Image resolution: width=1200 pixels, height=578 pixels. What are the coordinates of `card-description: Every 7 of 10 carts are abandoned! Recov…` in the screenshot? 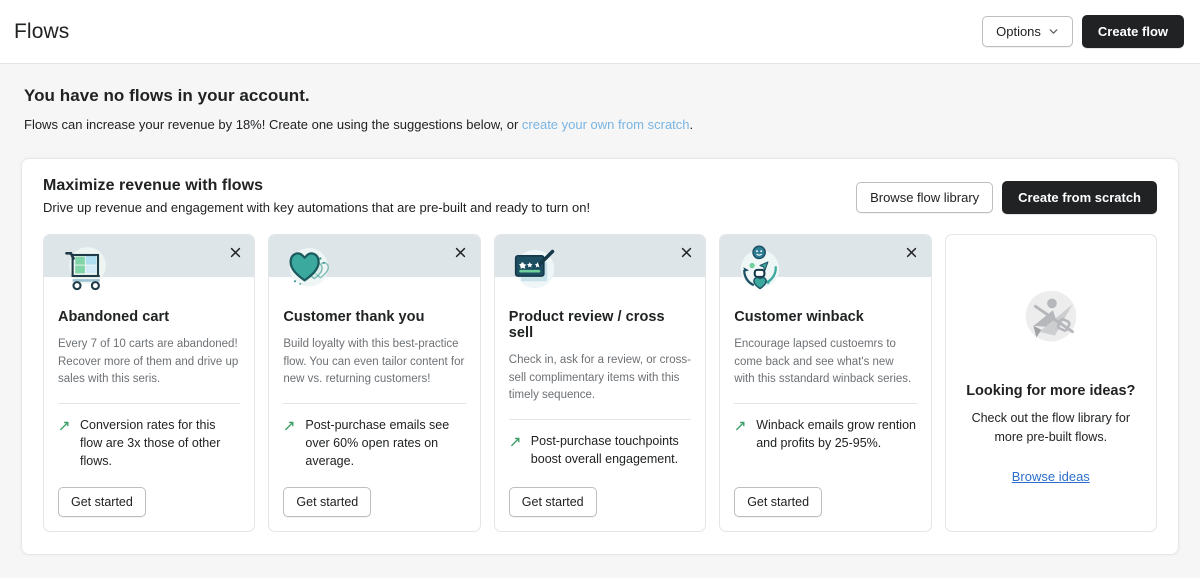 It's located at (148, 361).